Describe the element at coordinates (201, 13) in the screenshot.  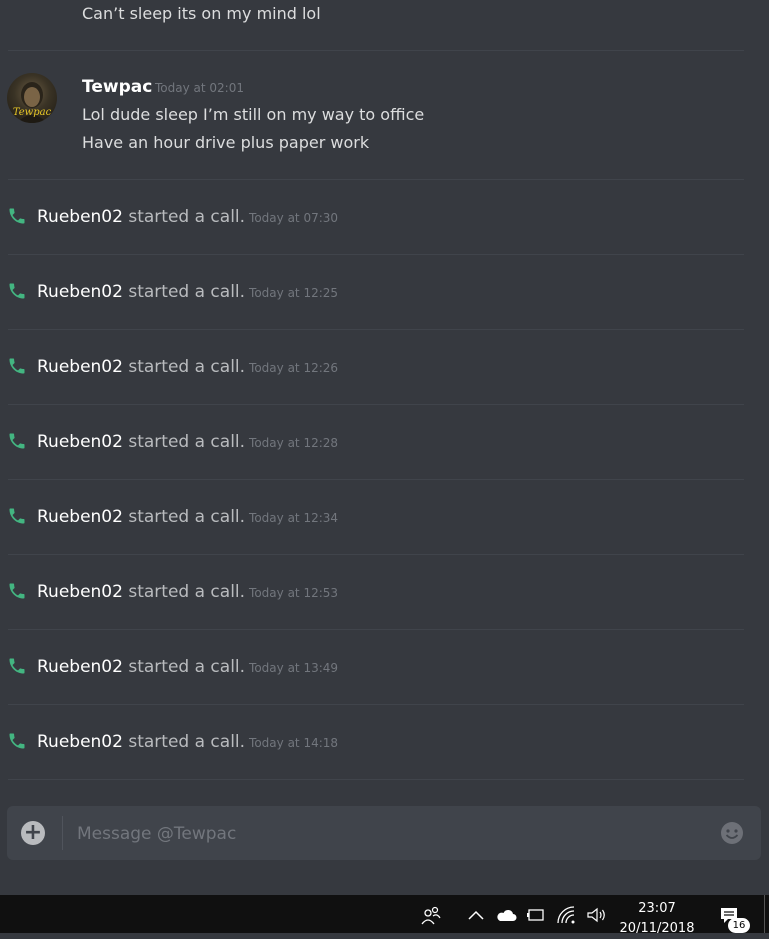
I see `message-text: Can’t sleep its on my mind lol` at that location.